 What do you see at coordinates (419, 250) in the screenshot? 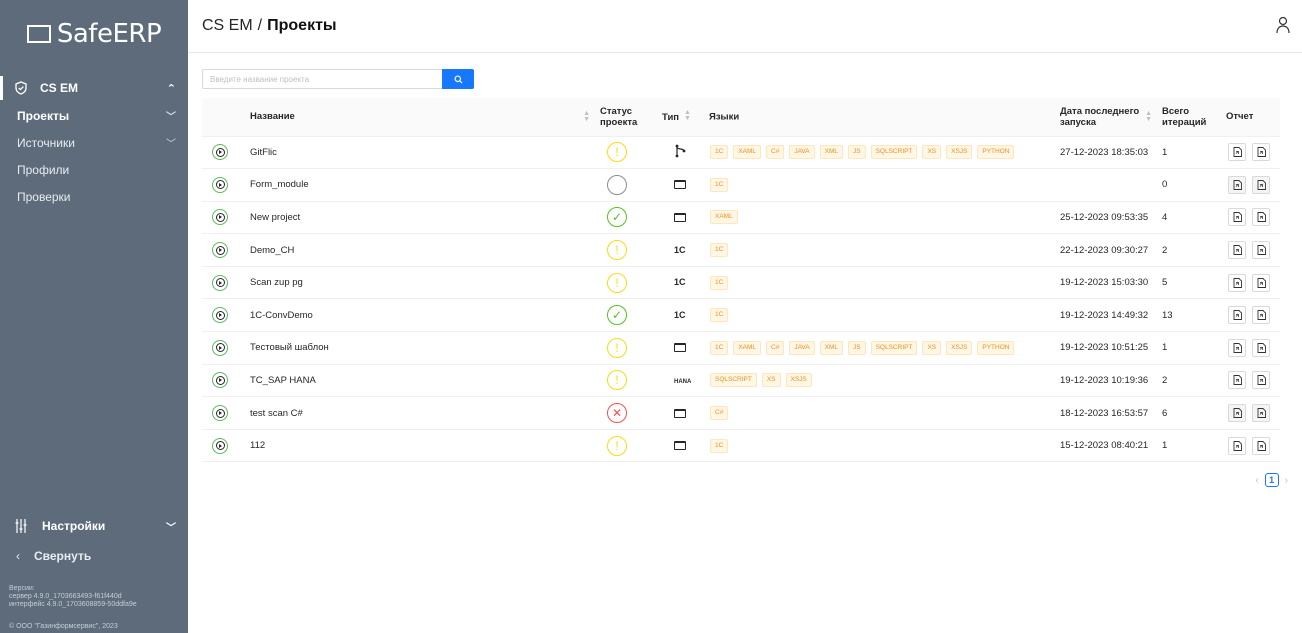
I see `name-cell: Demo_CH` at bounding box center [419, 250].